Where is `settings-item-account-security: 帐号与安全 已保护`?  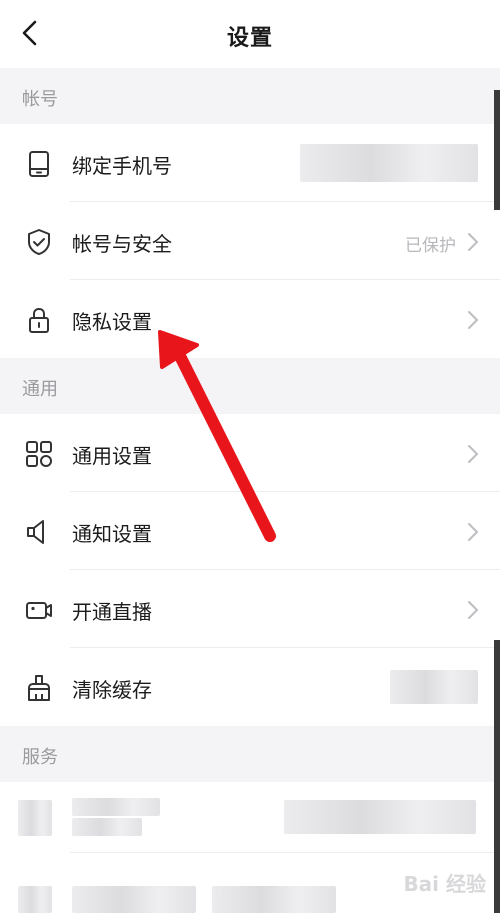
settings-item-account-security: 帐号与安全 已保护 is located at coordinates (250, 241).